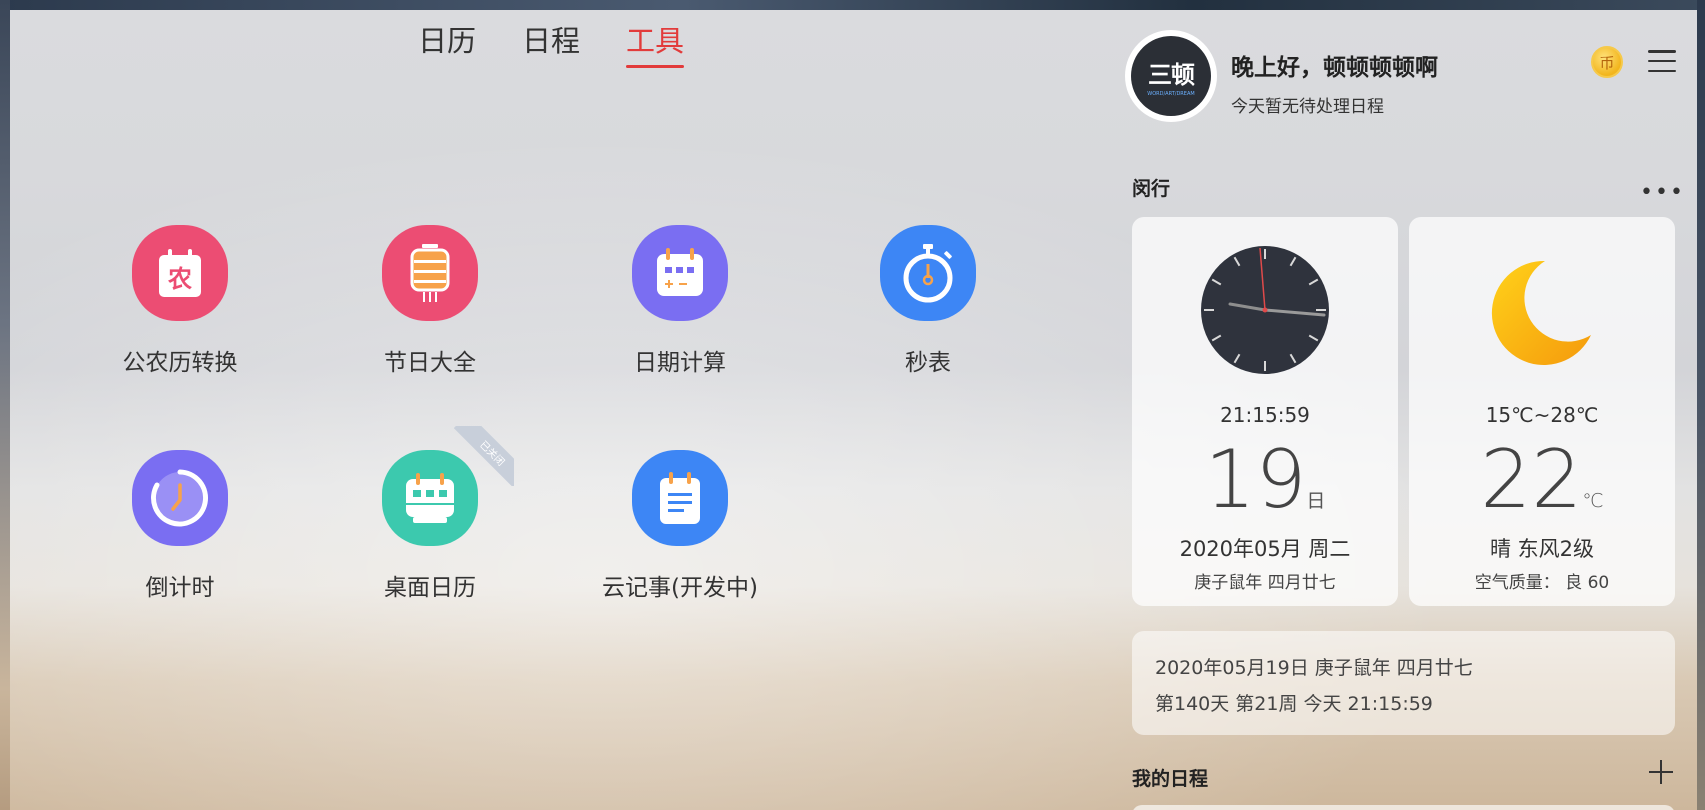 Image resolution: width=1705 pixels, height=810 pixels. I want to click on avatar: 三顿 WORD/ART/DREAM, so click(1171, 76).